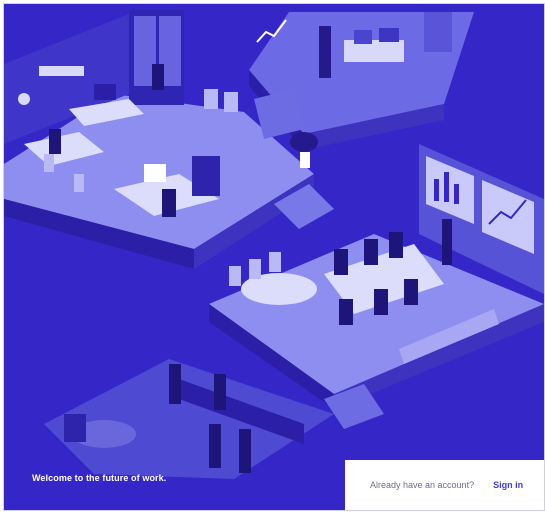 This screenshot has width=545, height=513. I want to click on welcome-tagline: Welcome to the future of work., so click(99, 478).